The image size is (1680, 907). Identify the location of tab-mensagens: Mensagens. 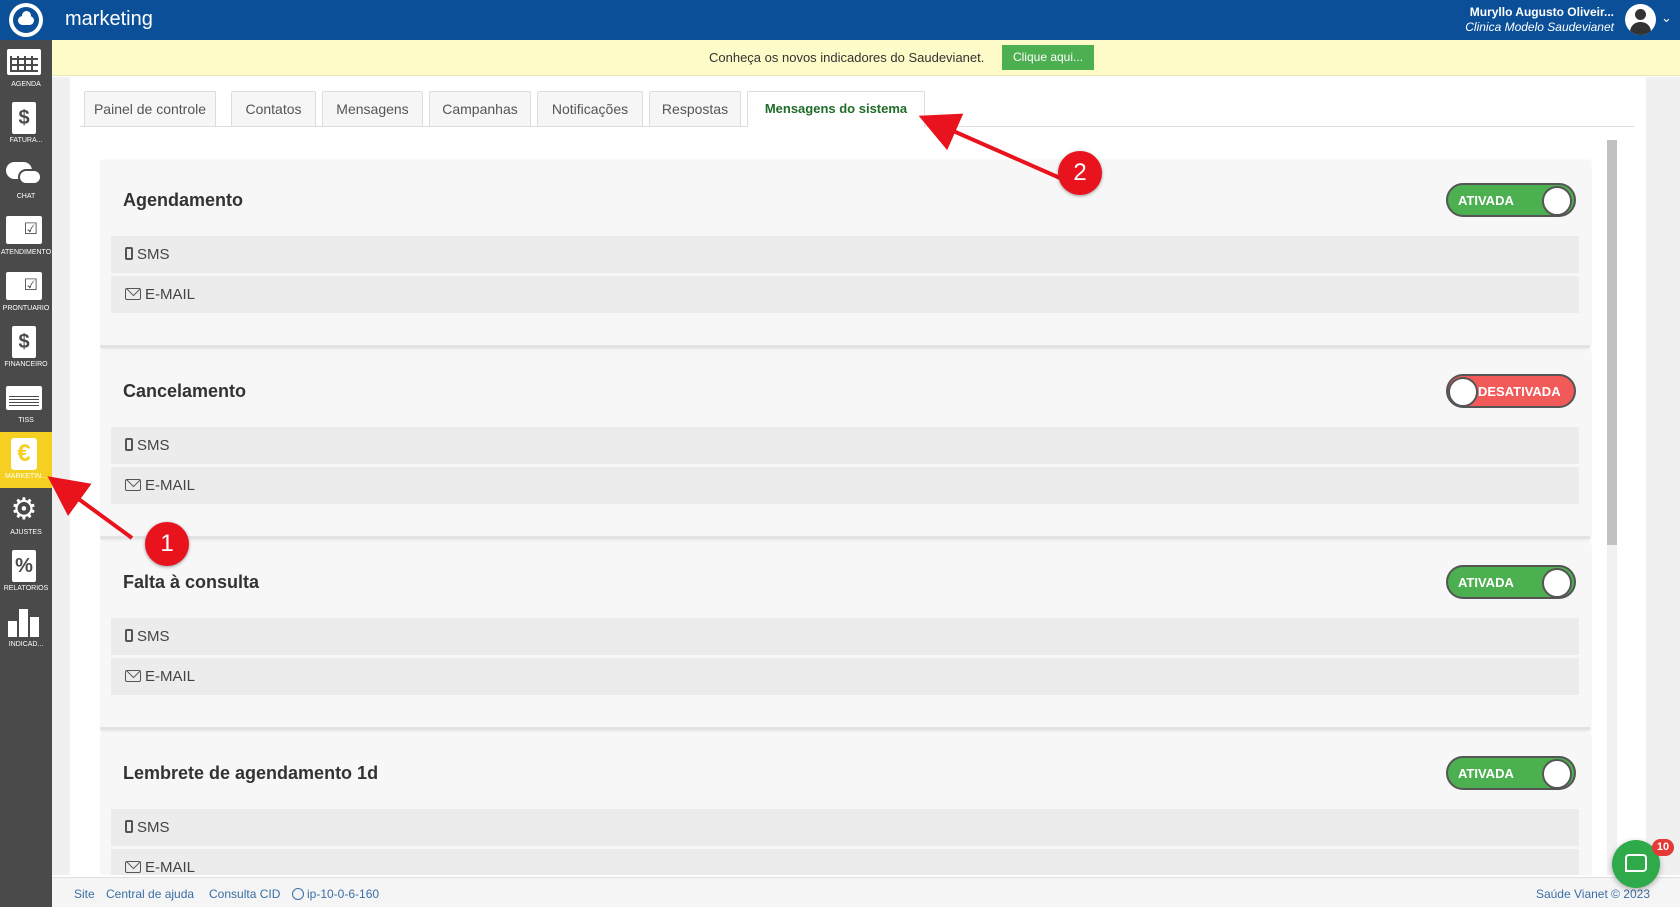
(372, 108).